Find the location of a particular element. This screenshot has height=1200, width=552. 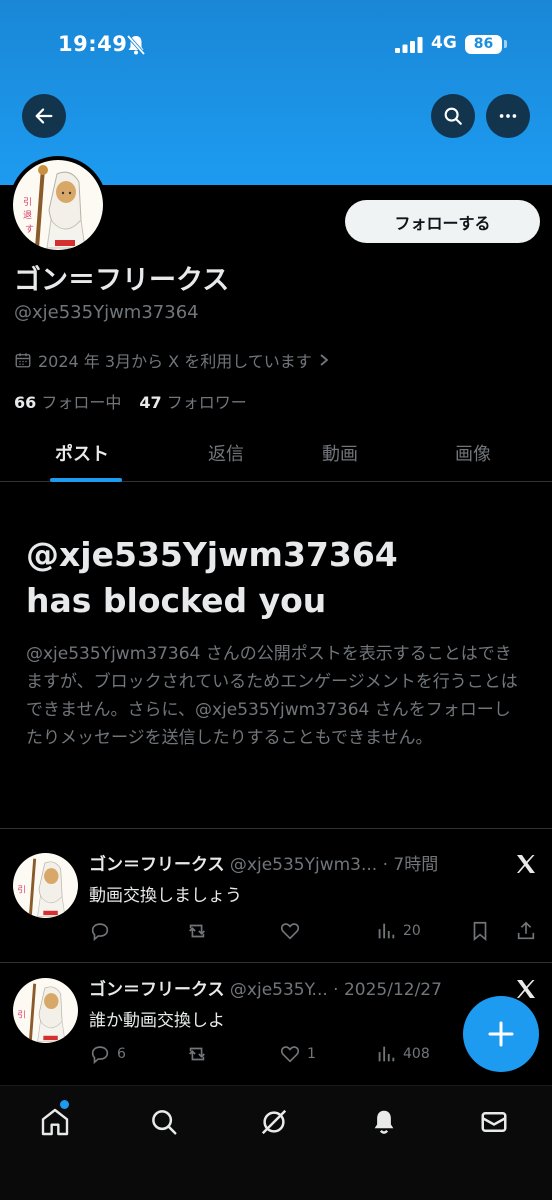

post-header: ゴン＝フリークス @xje535Y... · 2025/12/27 is located at coordinates (294, 987).